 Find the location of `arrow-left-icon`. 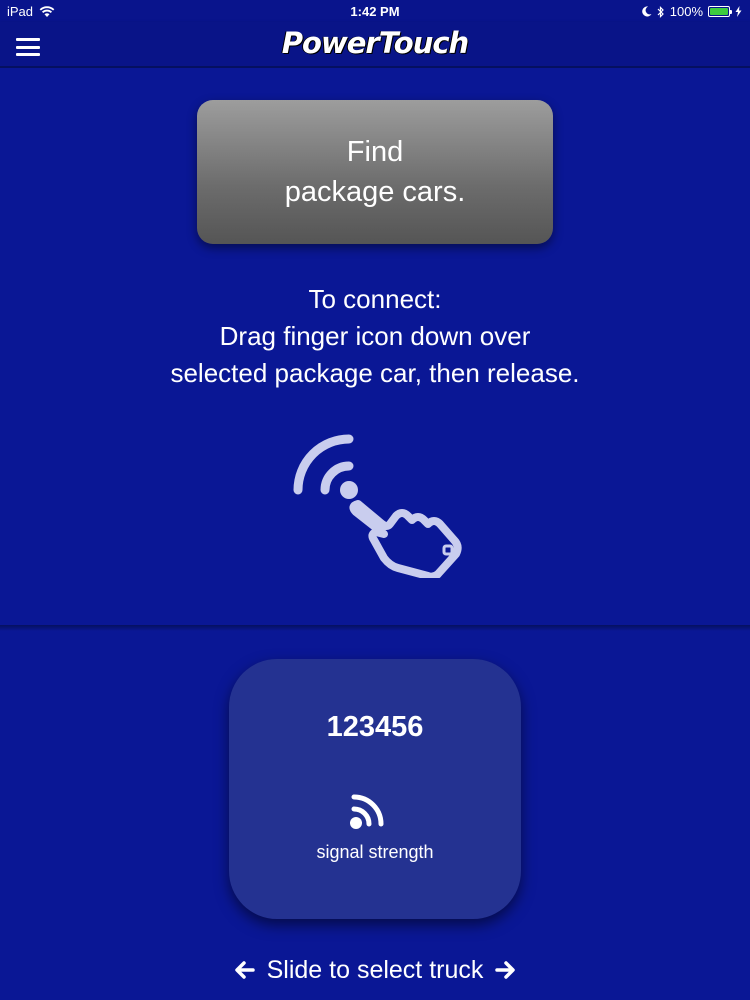

arrow-left-icon is located at coordinates (244, 970).